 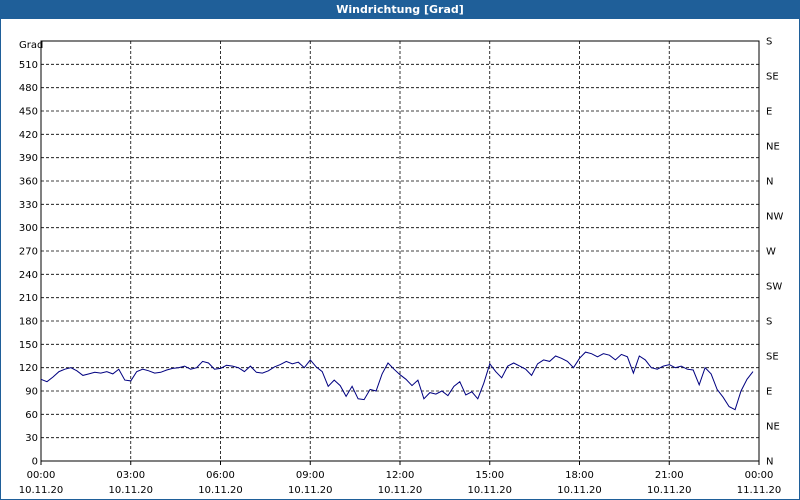 What do you see at coordinates (28, 205) in the screenshot?
I see `y-tick-label: 330` at bounding box center [28, 205].